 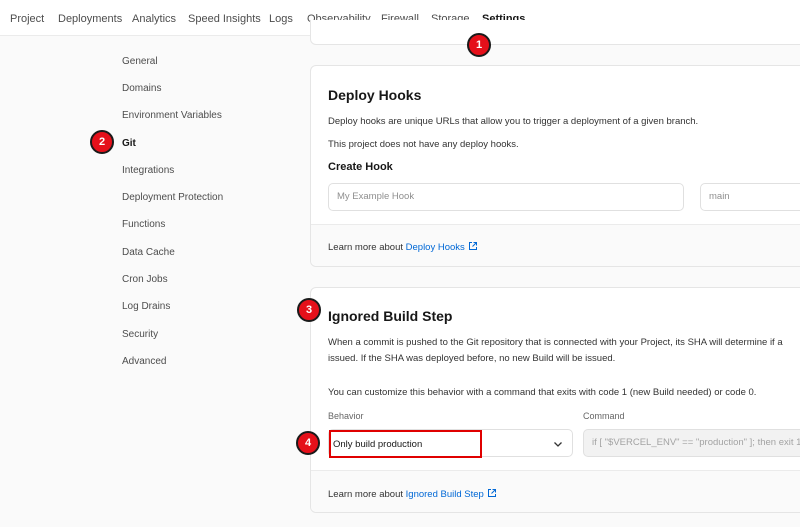 I want to click on callout-badge-3: 3, so click(x=309, y=310).